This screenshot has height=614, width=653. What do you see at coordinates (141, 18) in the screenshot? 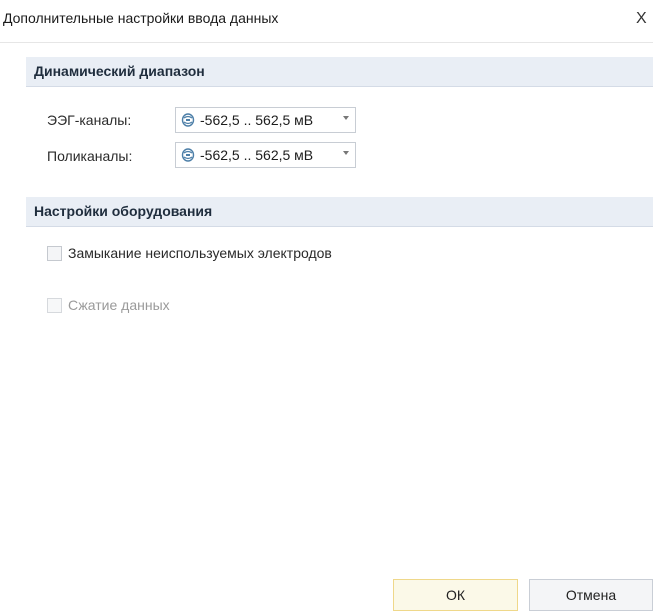
I see `dialog-title: Дополнительные настройки ввода данных` at bounding box center [141, 18].